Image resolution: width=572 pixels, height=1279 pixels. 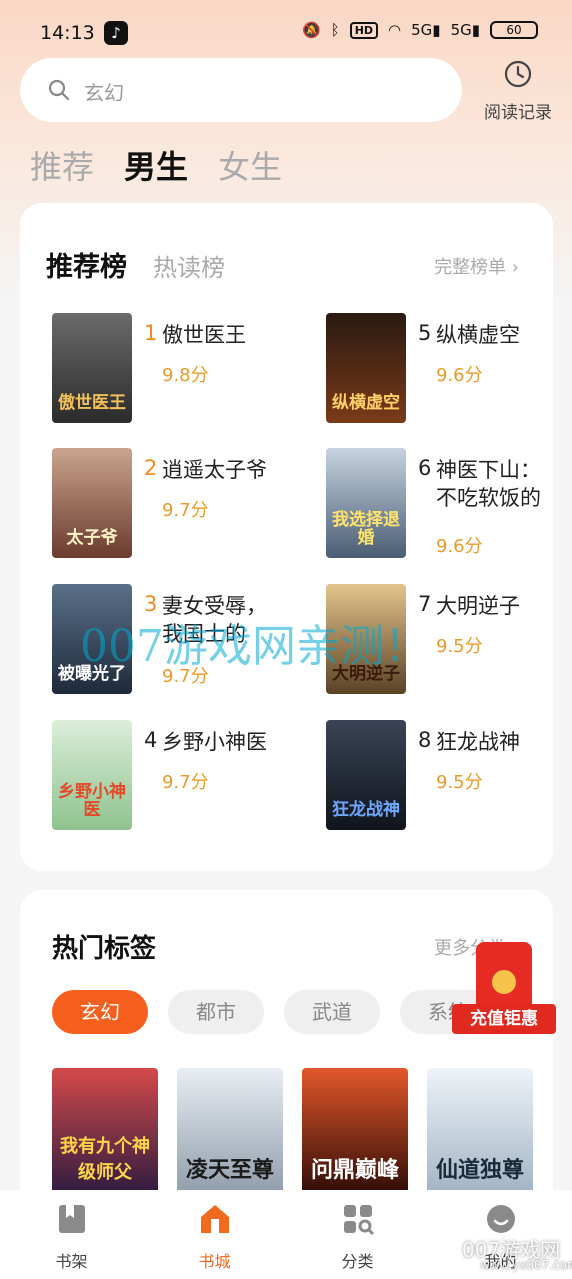 I want to click on category-icon, so click(x=358, y=1220).